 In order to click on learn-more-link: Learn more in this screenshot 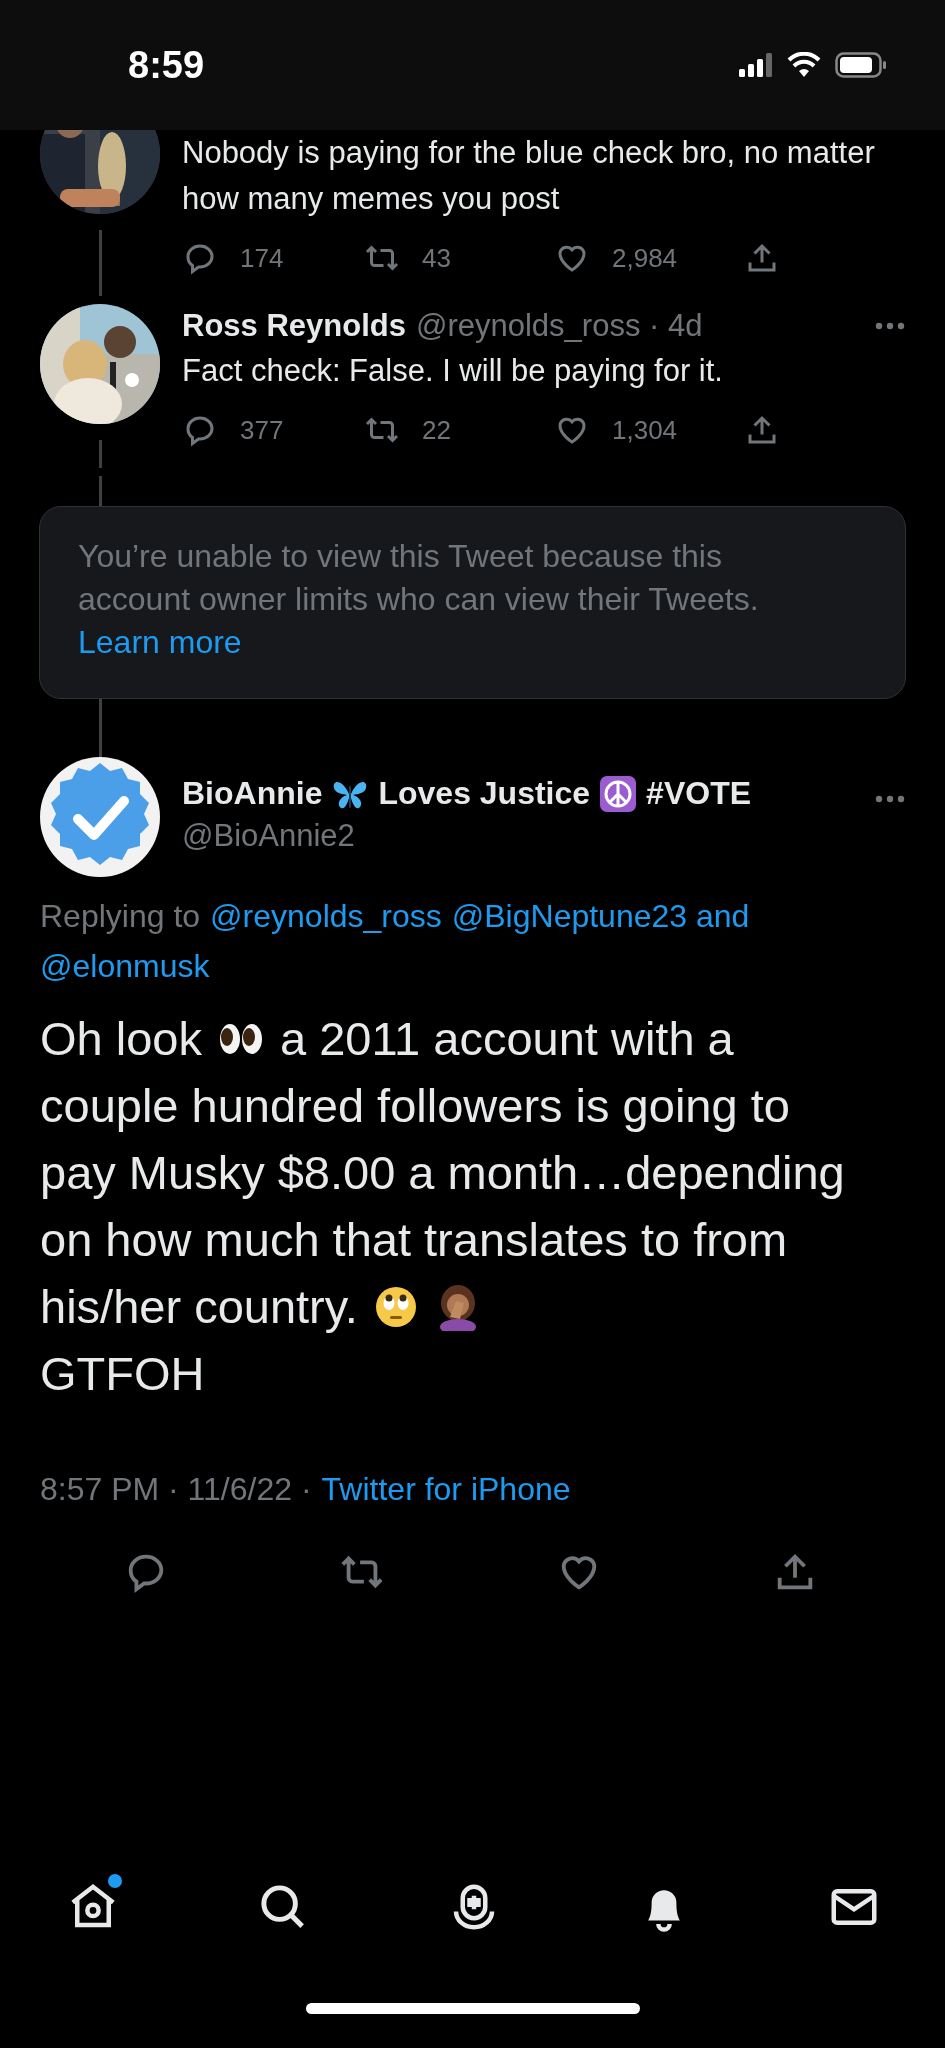, I will do `click(160, 642)`.